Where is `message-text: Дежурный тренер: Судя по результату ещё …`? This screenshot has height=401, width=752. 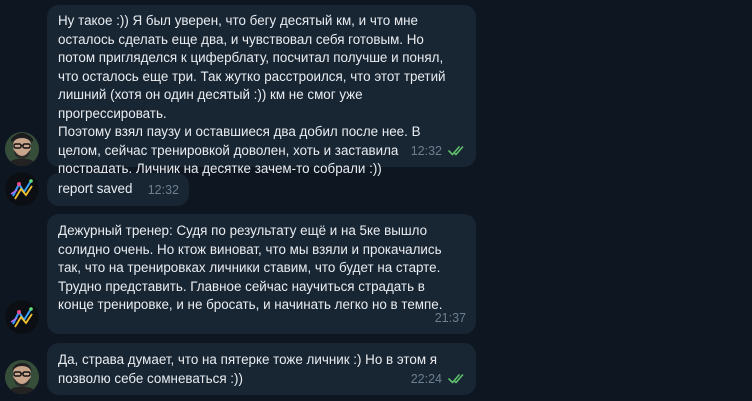 message-text: Дежурный тренер: Судя по результату ещё … is located at coordinates (250, 267).